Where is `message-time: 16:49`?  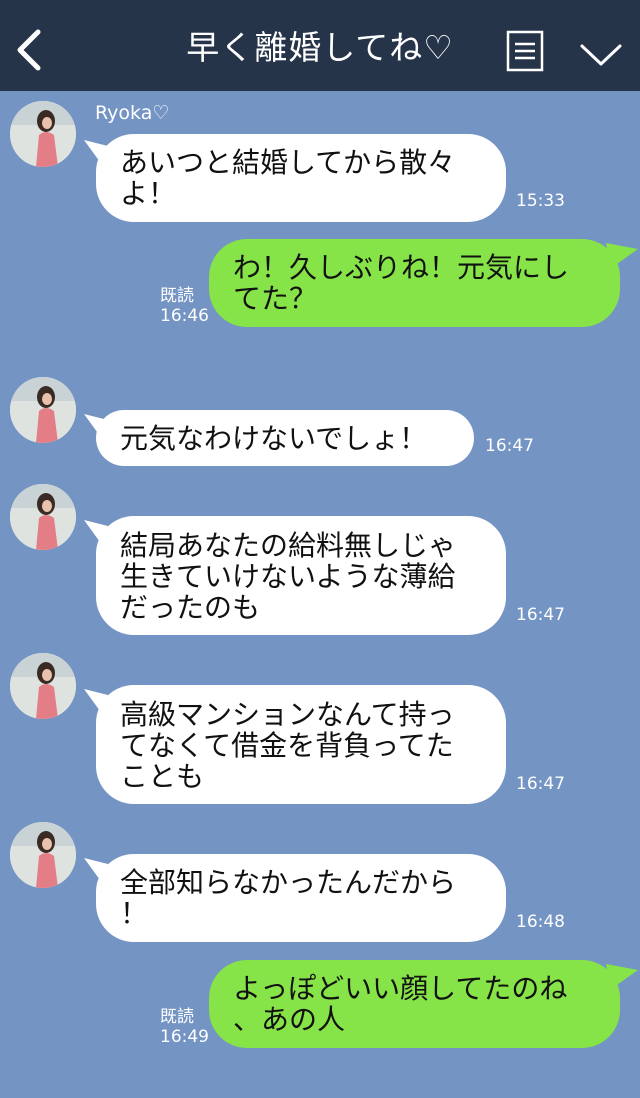
message-time: 16:49 is located at coordinates (184, 1037).